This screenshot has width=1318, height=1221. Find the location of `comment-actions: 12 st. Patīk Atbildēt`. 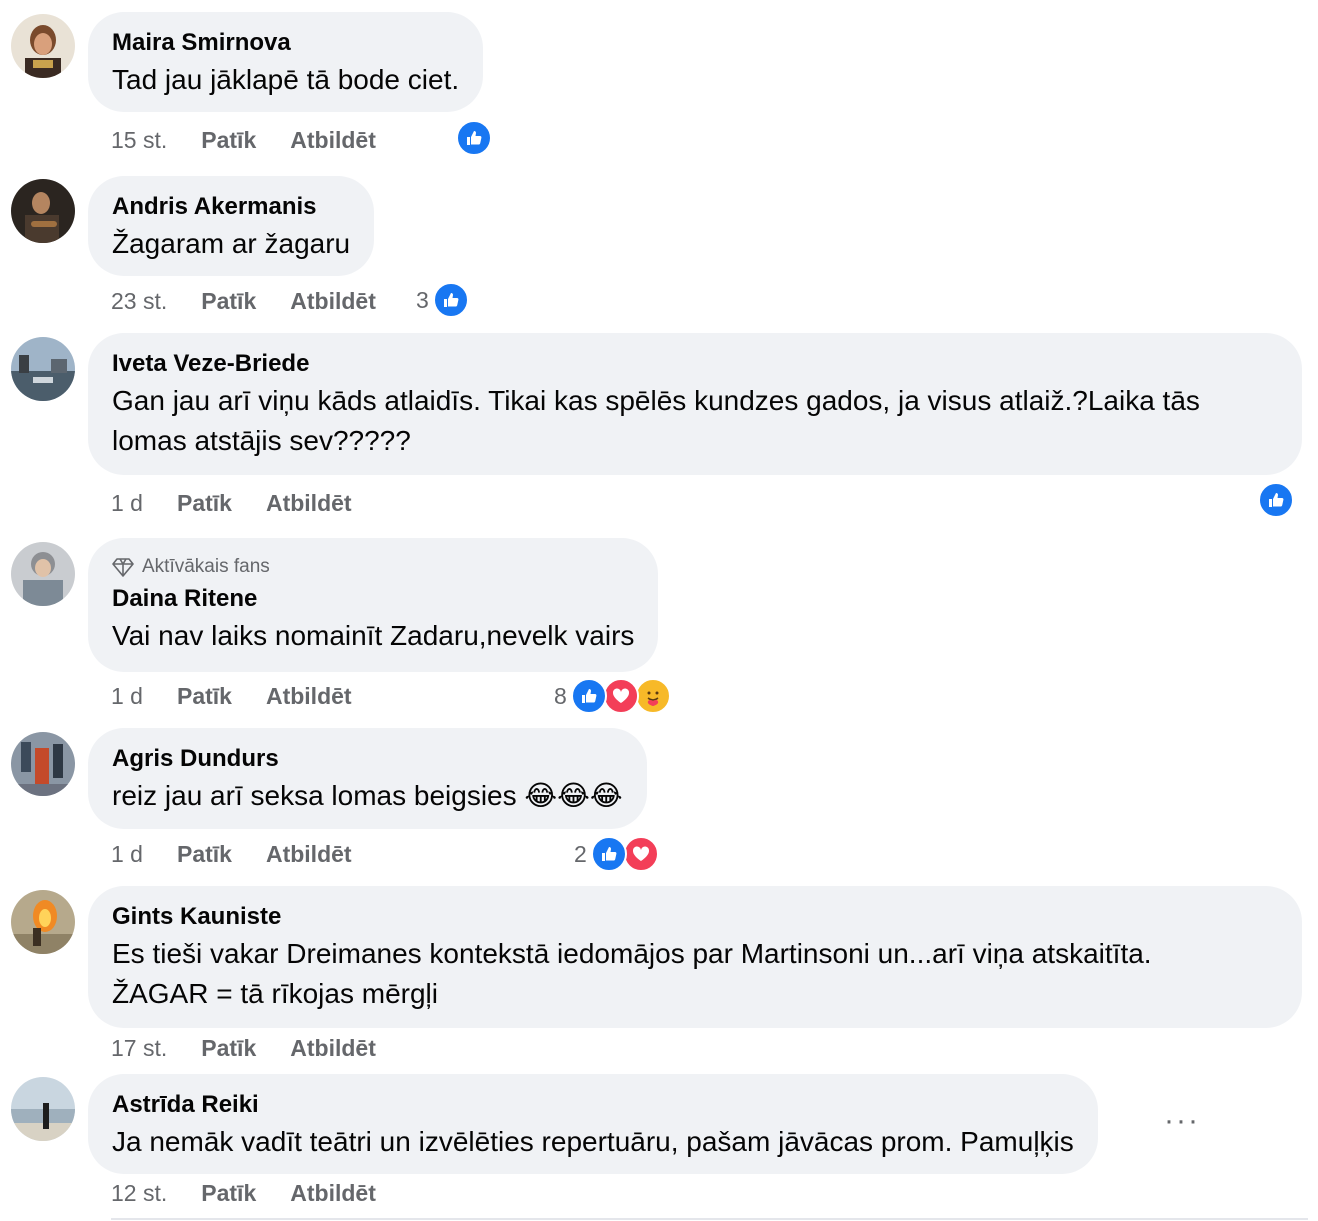

comment-actions: 12 st. Patīk Atbildēt is located at coordinates (243, 1193).